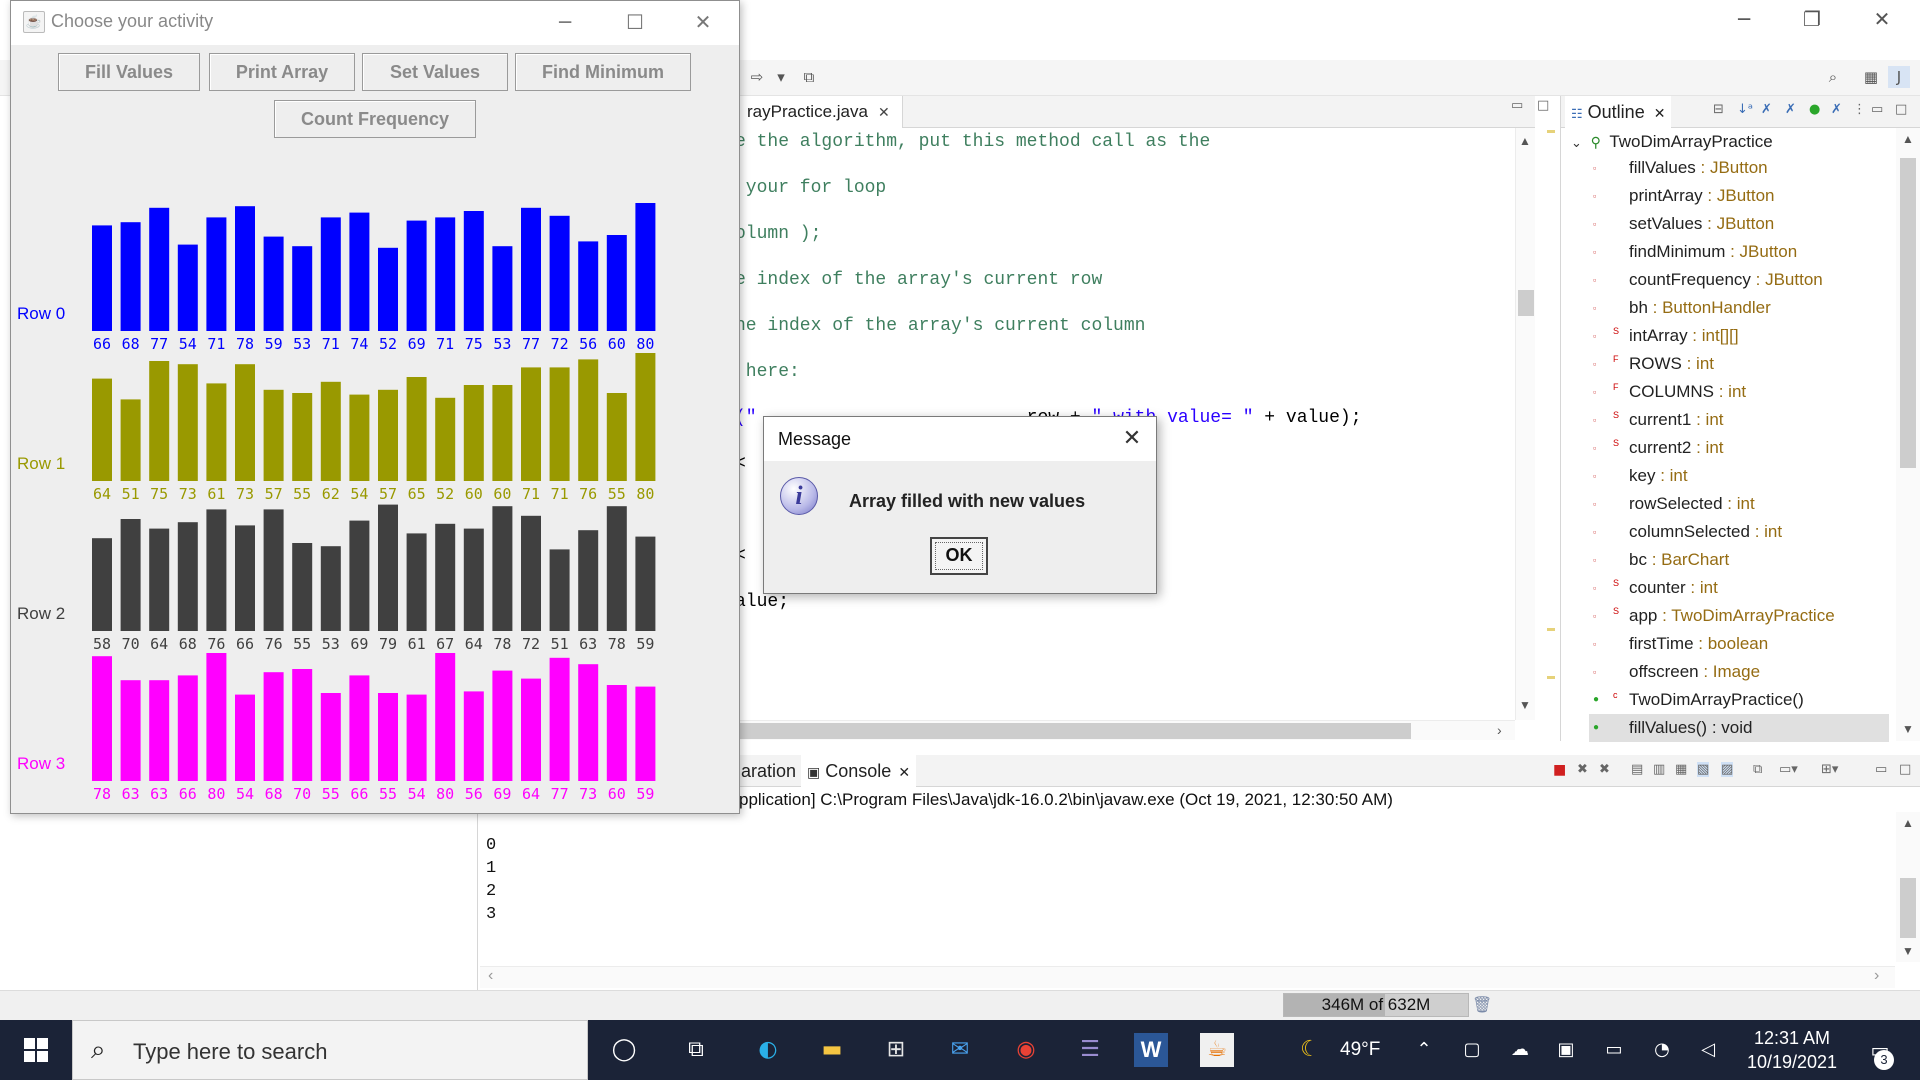 This screenshot has width=1920, height=1080. I want to click on taskbar-clock: 12:31 AM 10/19/2021, so click(1792, 1050).